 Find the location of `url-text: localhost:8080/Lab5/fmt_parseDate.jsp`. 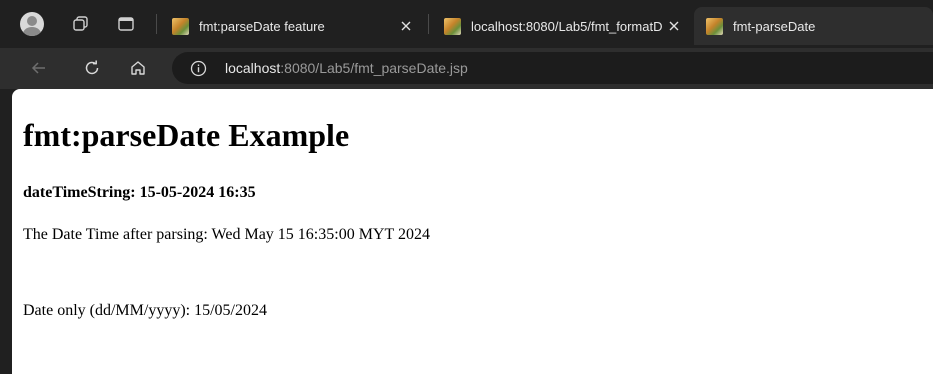

url-text: localhost:8080/Lab5/fmt_parseDate.jsp is located at coordinates (346, 68).